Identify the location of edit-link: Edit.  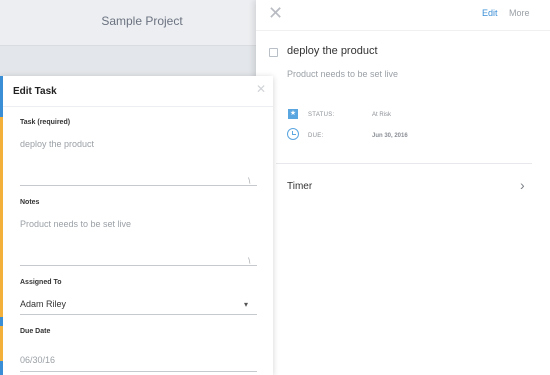
(490, 13).